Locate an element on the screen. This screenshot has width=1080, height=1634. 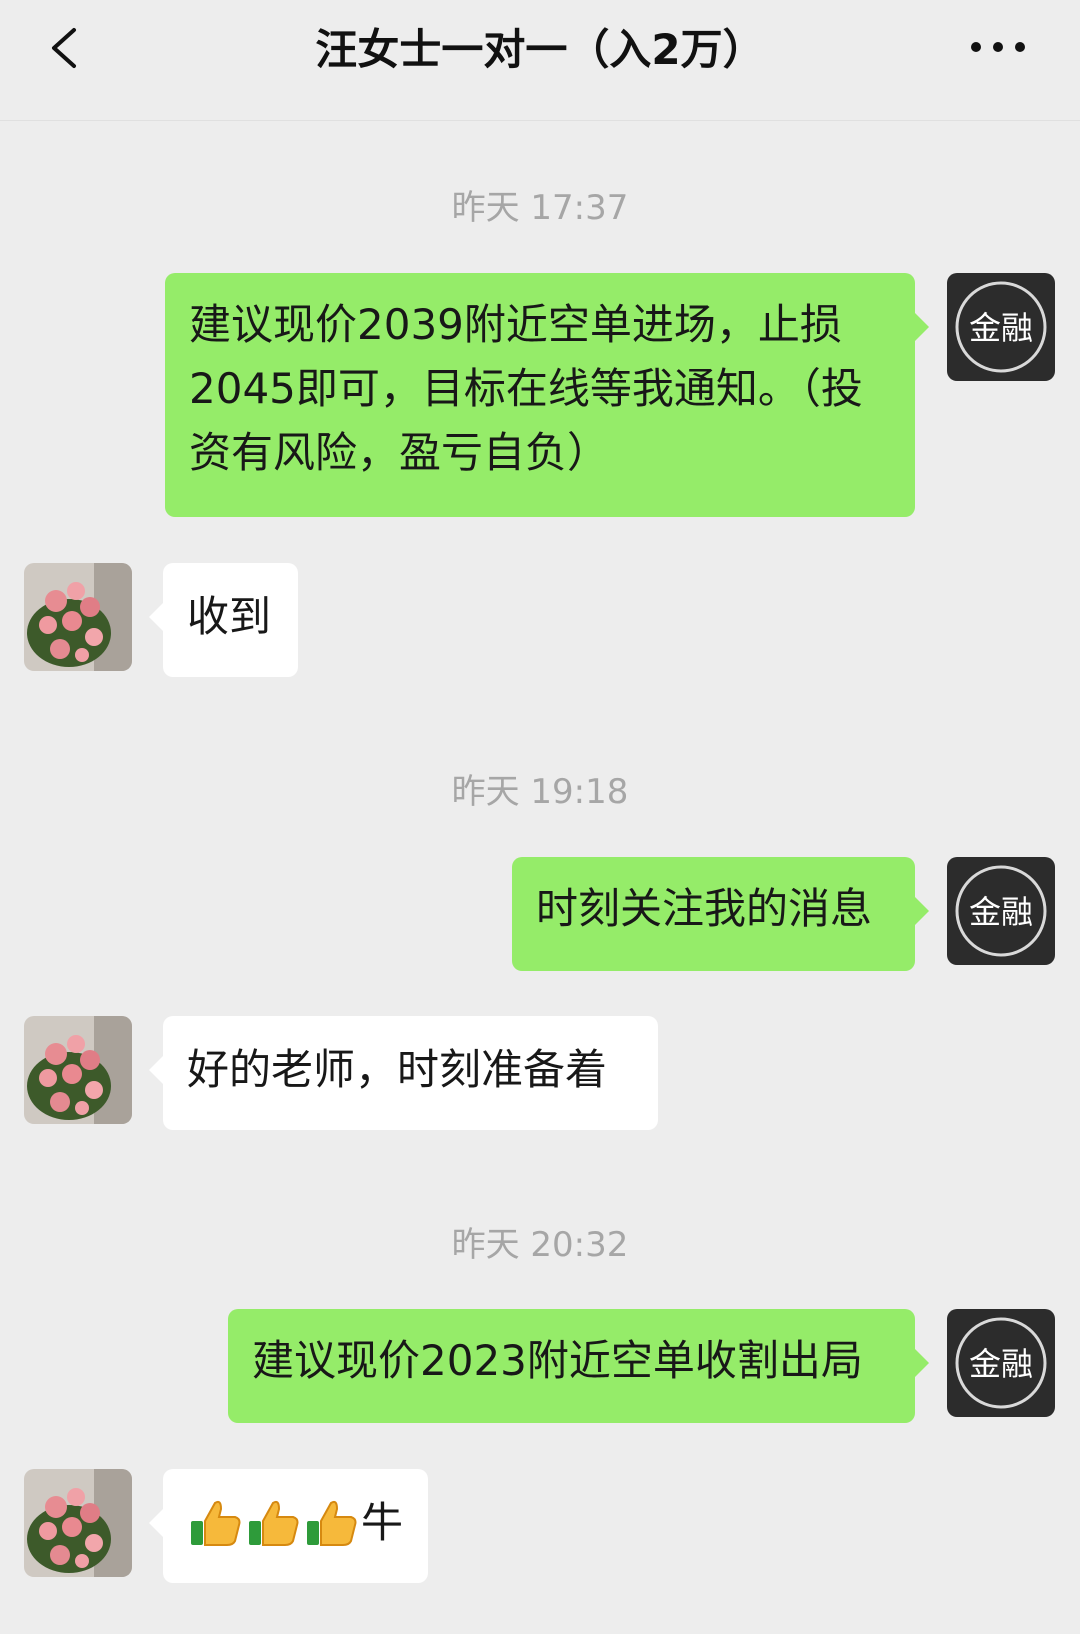
more-icon is located at coordinates (998, 47).